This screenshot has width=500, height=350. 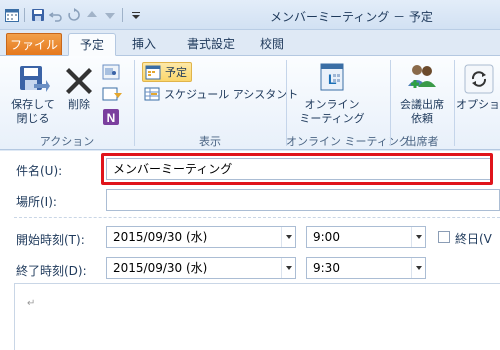 I want to click on location-label: 場所(I):, so click(x=36, y=202).